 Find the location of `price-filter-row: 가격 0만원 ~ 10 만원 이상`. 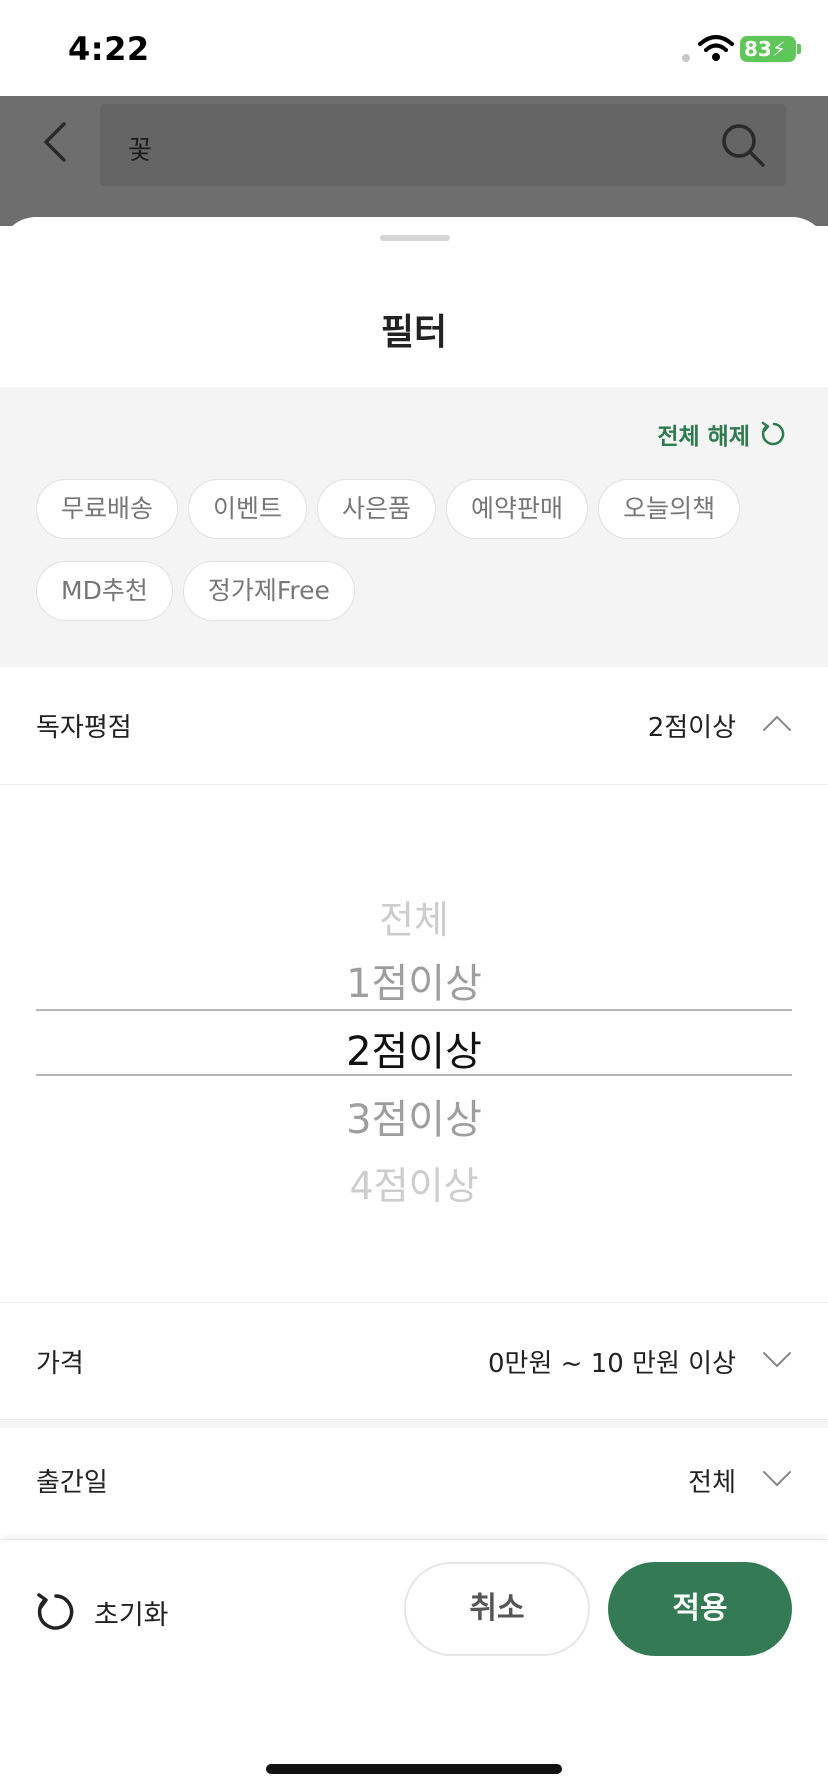

price-filter-row: 가격 0만원 ~ 10 만원 이상 is located at coordinates (414, 1361).